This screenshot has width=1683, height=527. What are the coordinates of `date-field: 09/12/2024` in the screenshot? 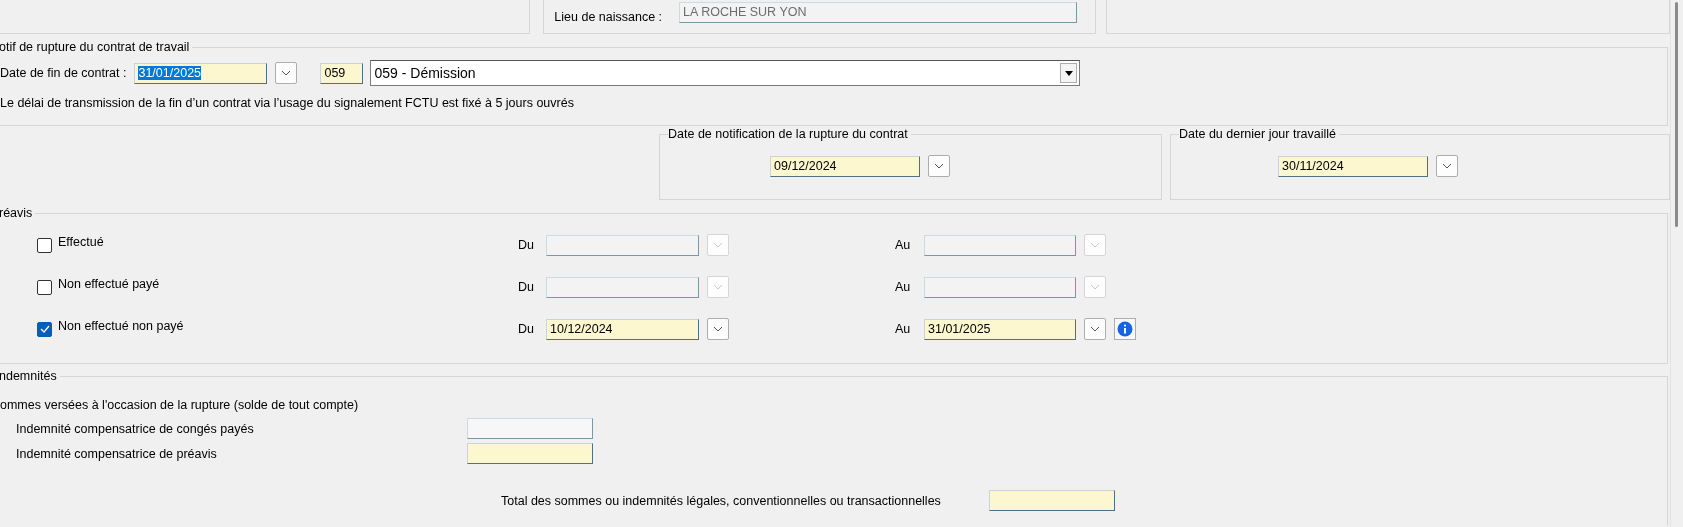 It's located at (845, 166).